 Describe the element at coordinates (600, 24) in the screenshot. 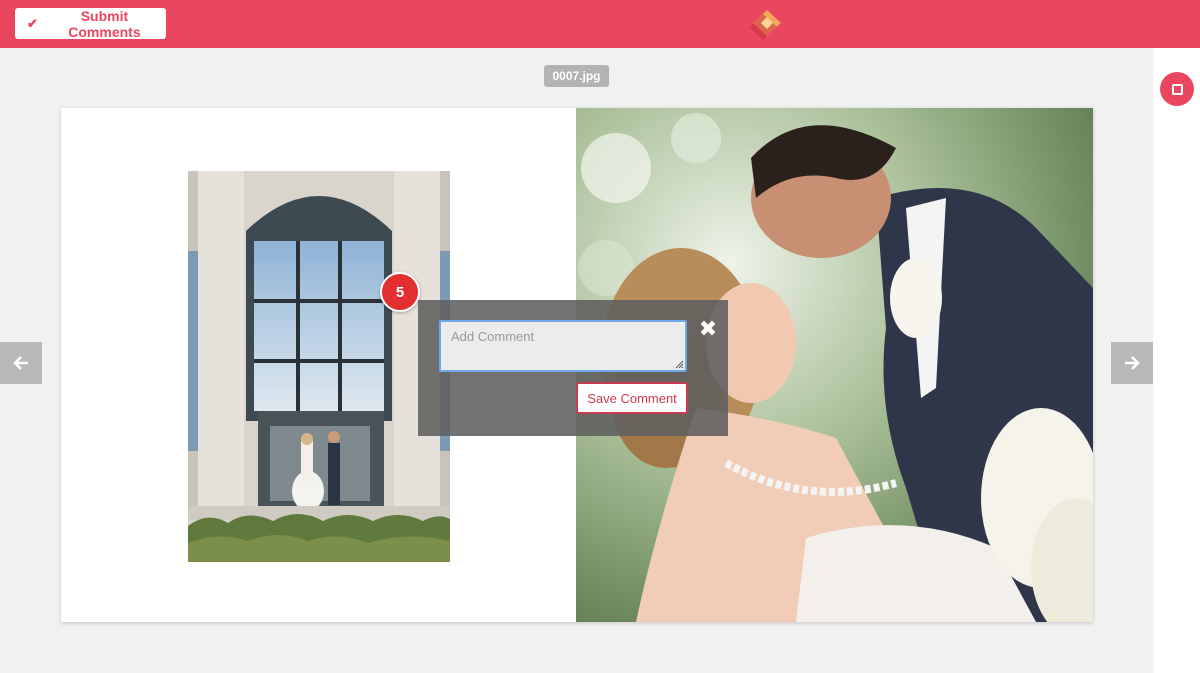

I see `top-toolbar: ✔ Submit Comments` at that location.